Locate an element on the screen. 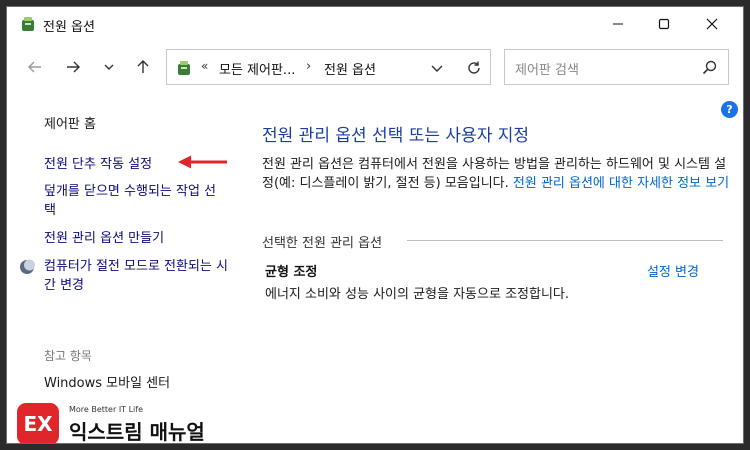  address-bar: « 모든 제어판... › 전원 옵션 is located at coordinates (328, 67).